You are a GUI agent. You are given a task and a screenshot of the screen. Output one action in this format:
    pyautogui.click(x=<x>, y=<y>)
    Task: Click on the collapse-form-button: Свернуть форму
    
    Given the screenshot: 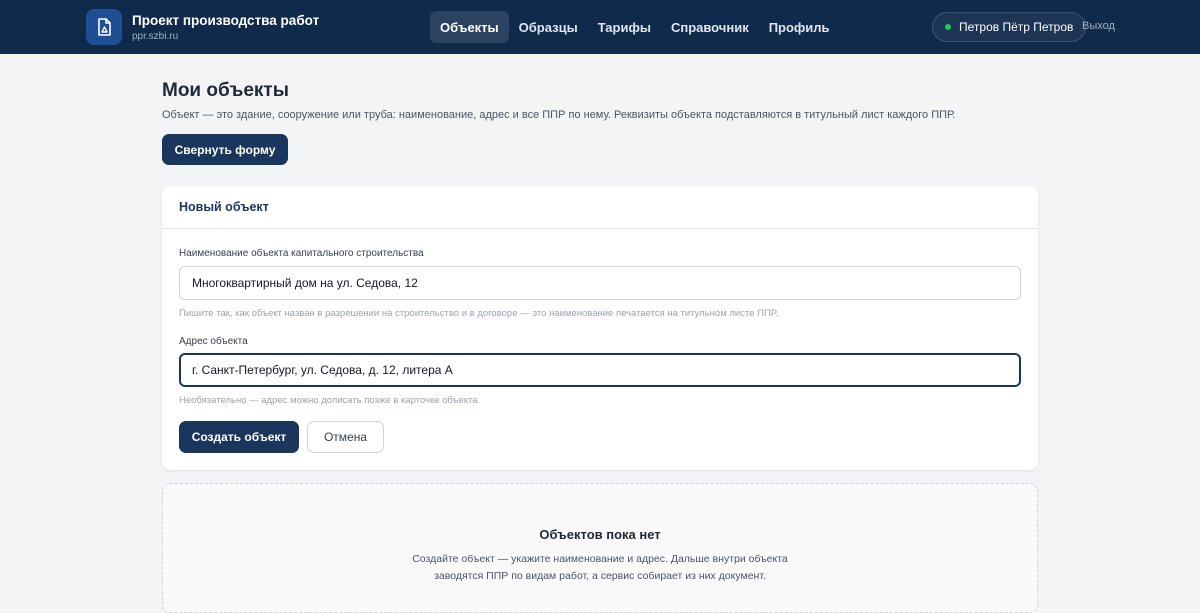 What is the action you would take?
    pyautogui.click(x=225, y=149)
    